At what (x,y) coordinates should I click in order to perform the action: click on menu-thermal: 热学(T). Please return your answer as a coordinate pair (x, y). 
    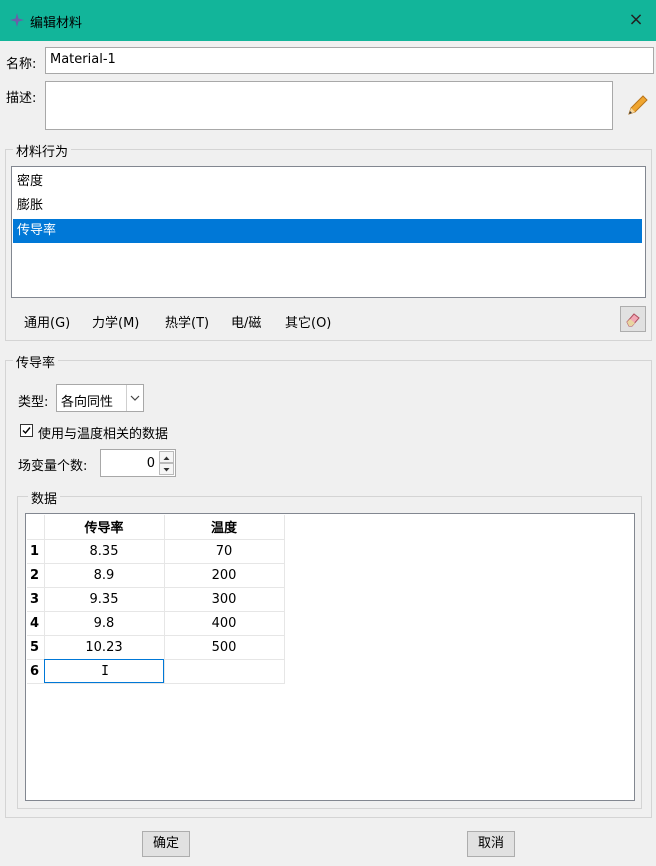
    Looking at the image, I should click on (187, 321).